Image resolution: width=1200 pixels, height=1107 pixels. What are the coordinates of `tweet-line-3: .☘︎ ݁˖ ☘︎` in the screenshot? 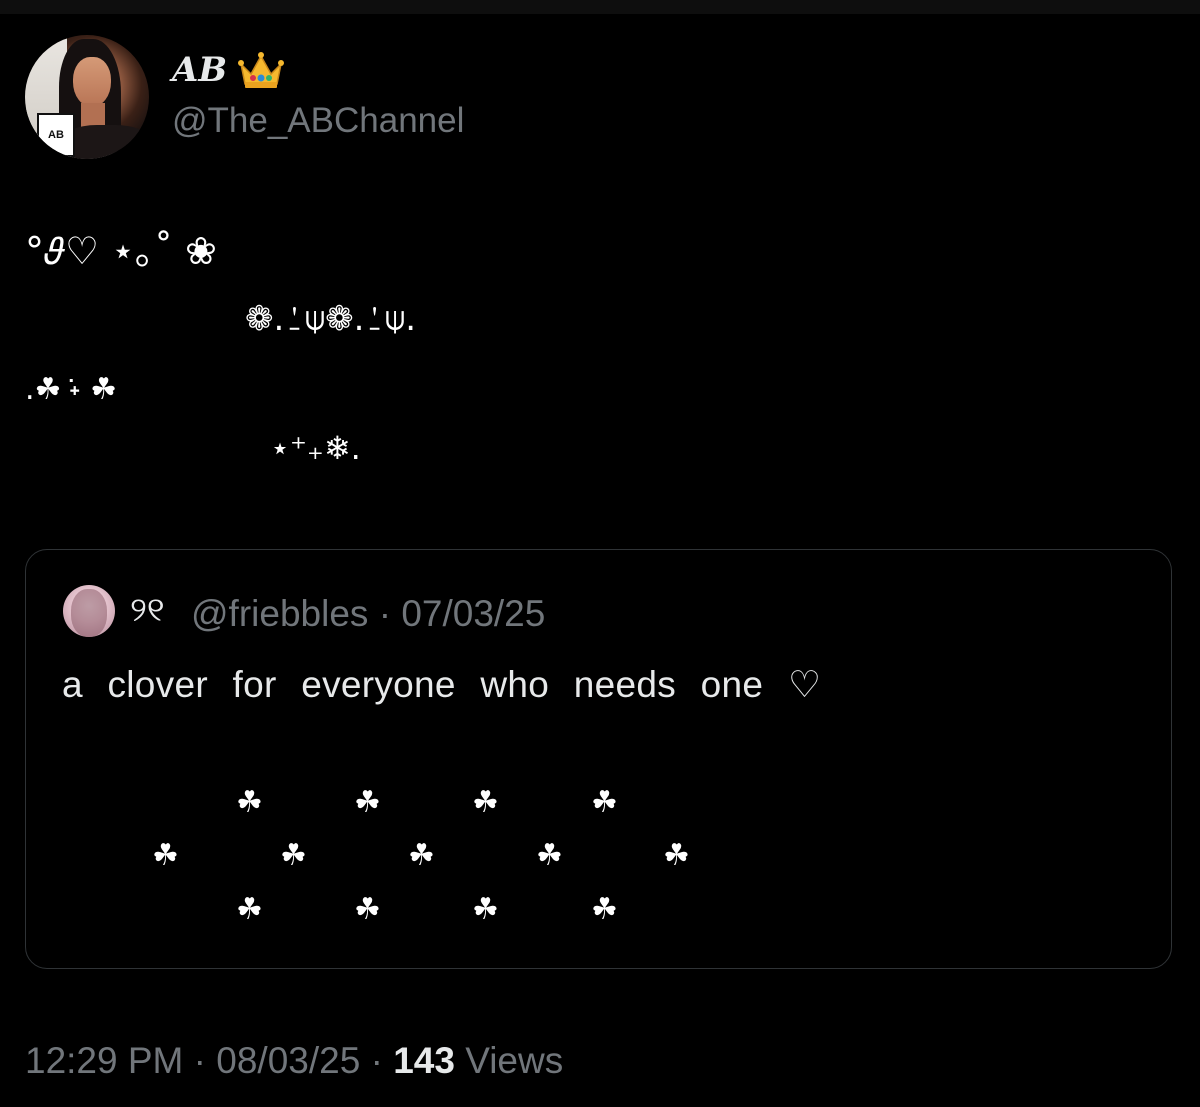 It's located at (71, 389).